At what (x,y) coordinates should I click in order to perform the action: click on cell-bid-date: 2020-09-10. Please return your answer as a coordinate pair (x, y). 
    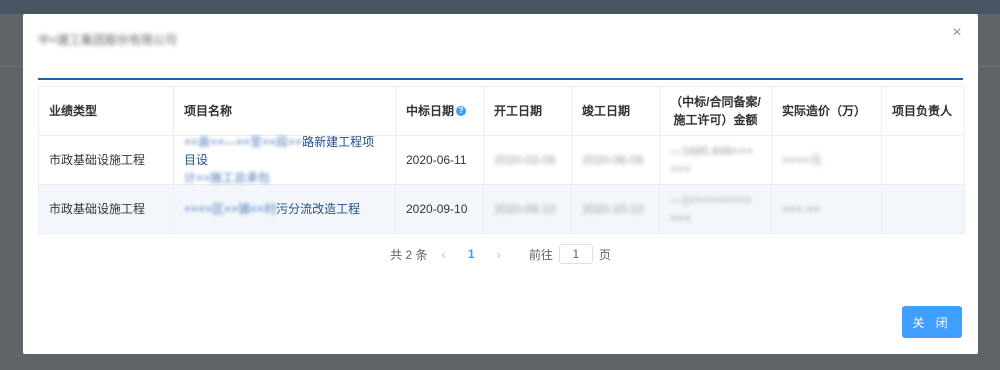
    Looking at the image, I should click on (440, 209).